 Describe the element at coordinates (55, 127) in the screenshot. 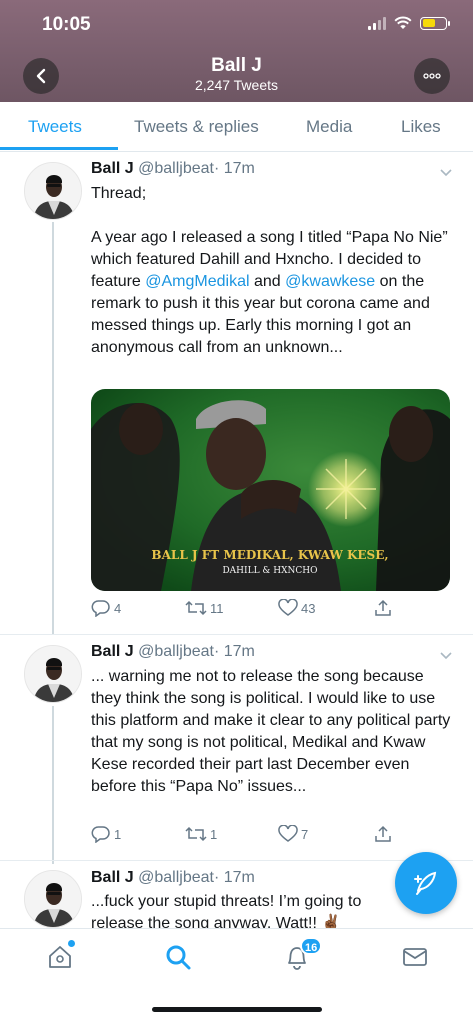

I see `tab-tweets: Tweets` at that location.